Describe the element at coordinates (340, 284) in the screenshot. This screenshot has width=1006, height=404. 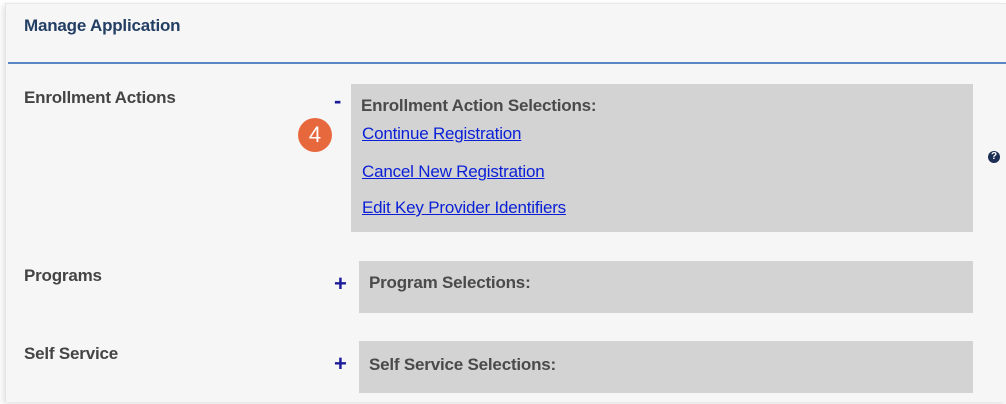
I see `programs-expand-toggle: +` at that location.